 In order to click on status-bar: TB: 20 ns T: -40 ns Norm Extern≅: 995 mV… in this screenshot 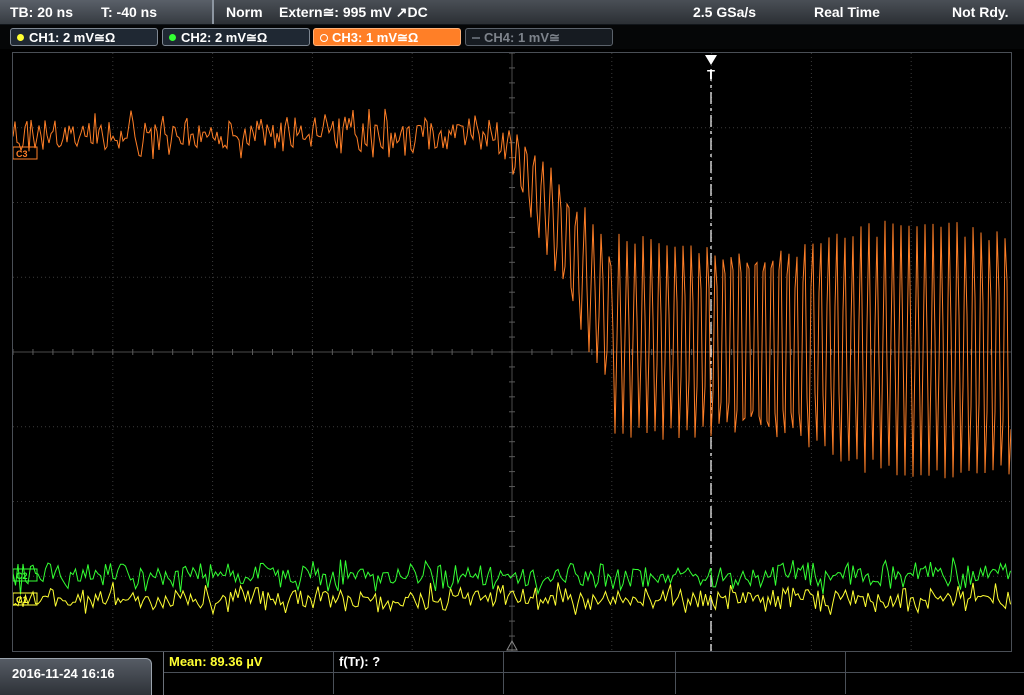, I will do `click(512, 12)`.